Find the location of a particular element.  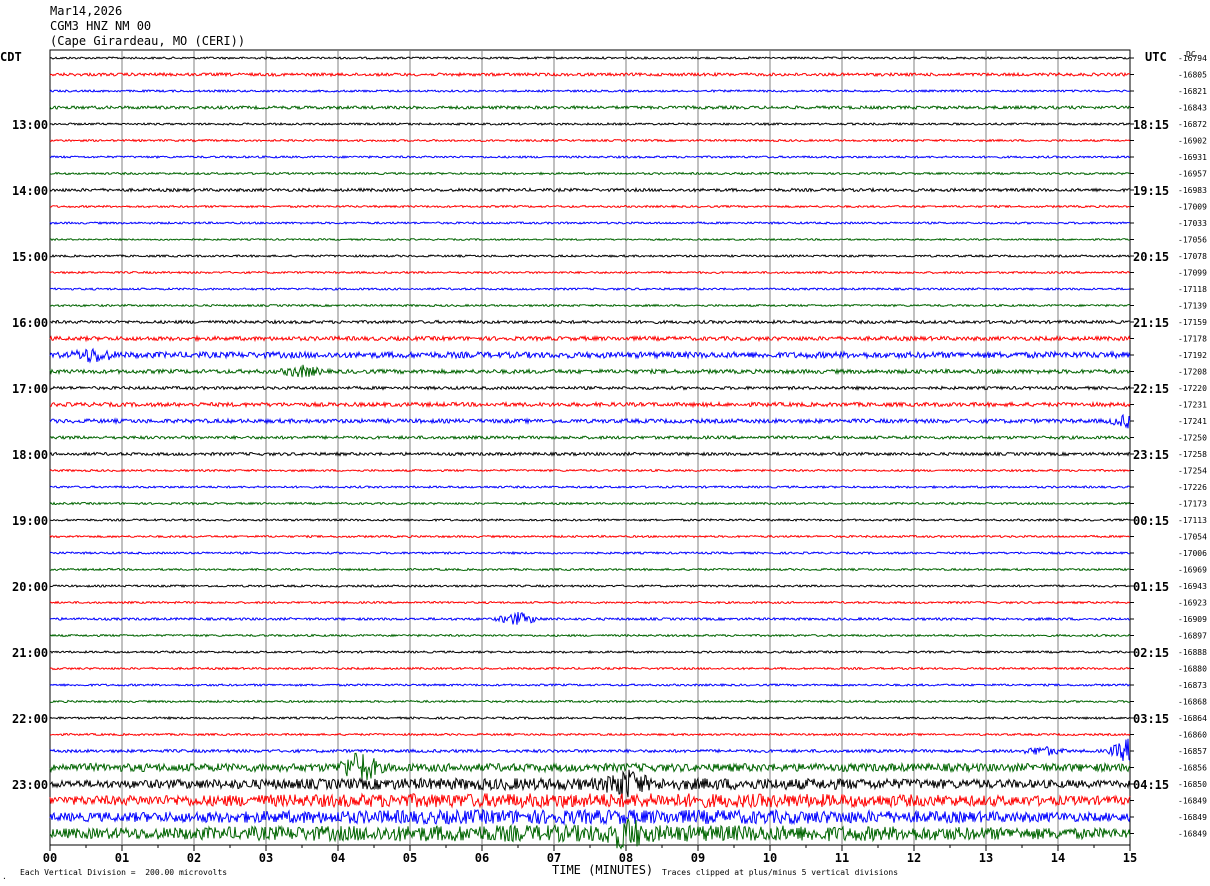

dc-offset-label: -17099 is located at coordinates (1192, 273).